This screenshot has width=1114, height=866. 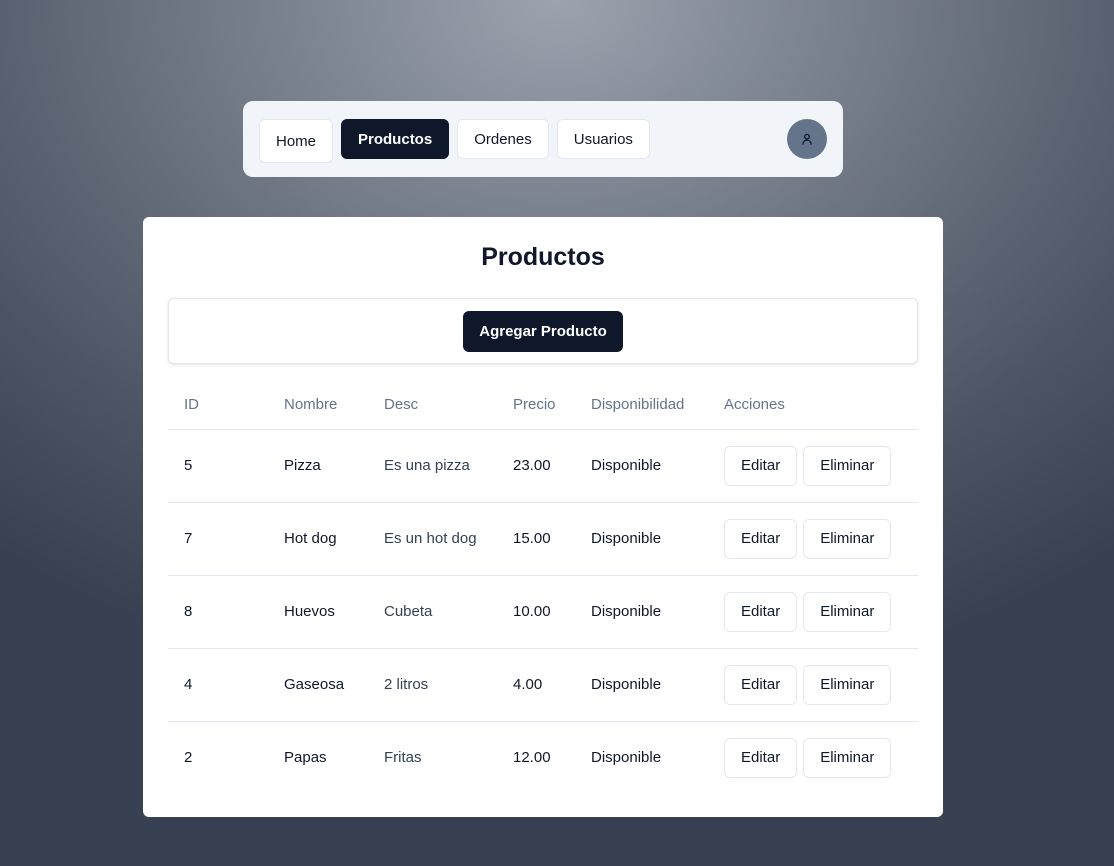 I want to click on column-header-acciones: Acciones, so click(x=813, y=405).